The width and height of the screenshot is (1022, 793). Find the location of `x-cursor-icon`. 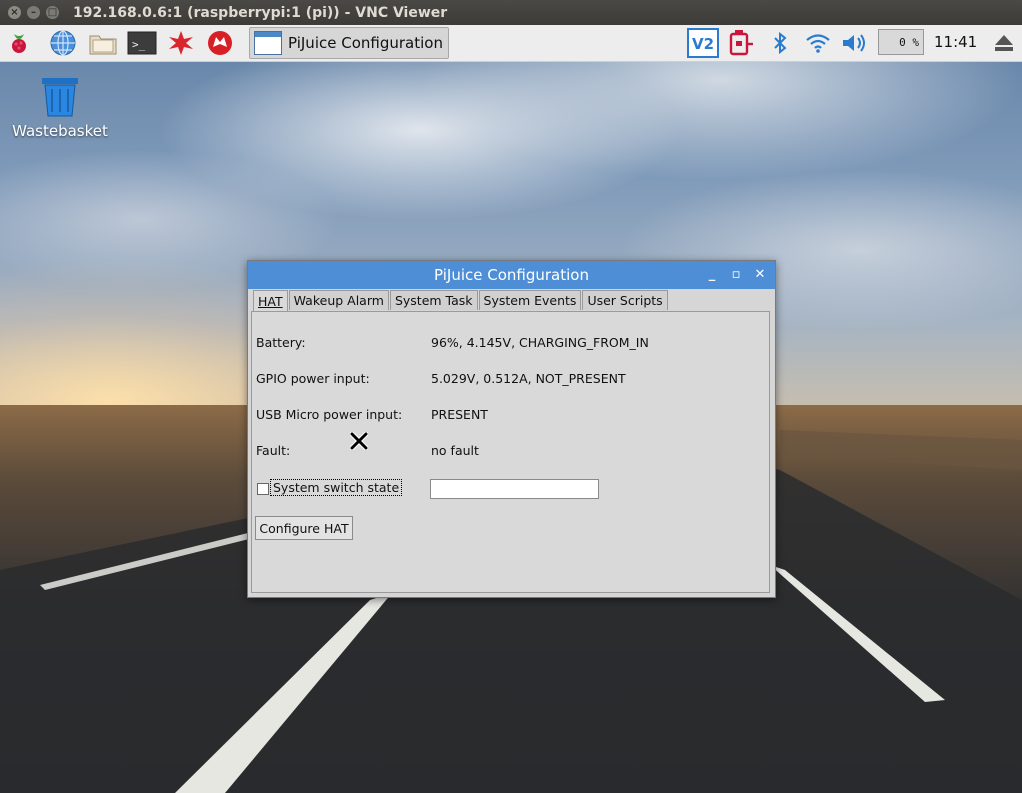

x-cursor-icon is located at coordinates (359, 441).